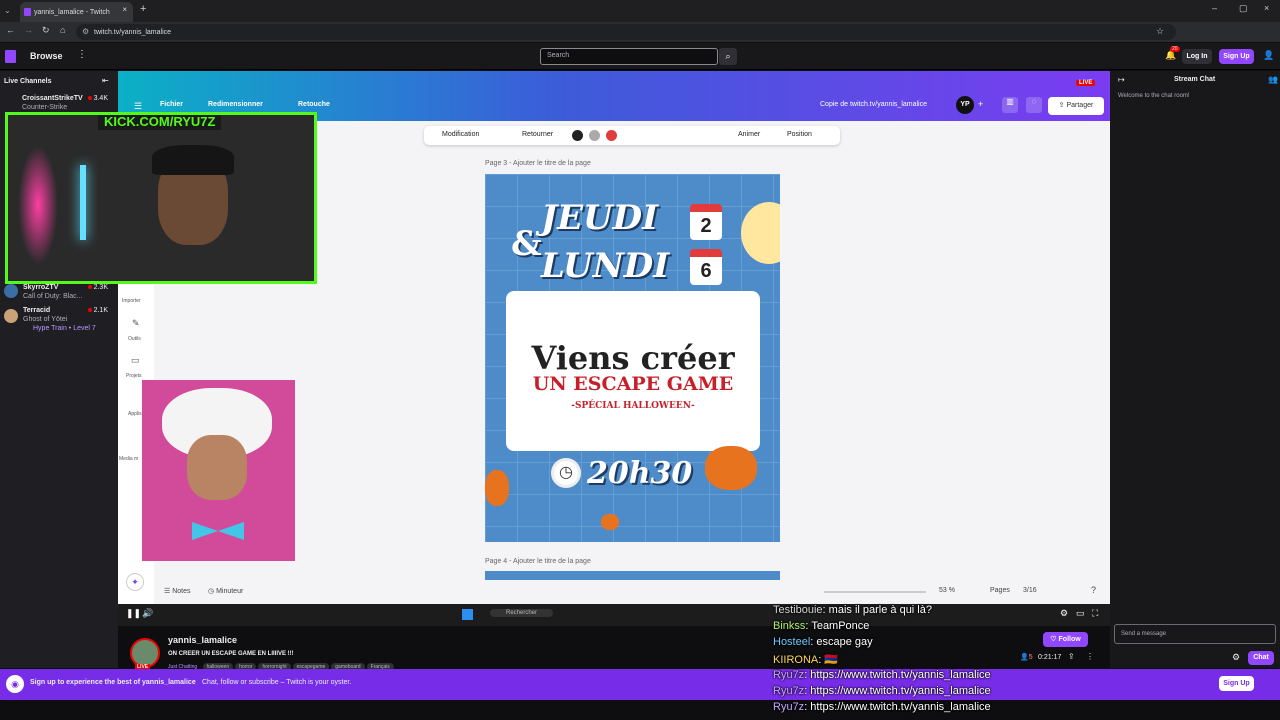 The image size is (1280, 720). I want to click on twitch-logo-icon, so click(10, 56).